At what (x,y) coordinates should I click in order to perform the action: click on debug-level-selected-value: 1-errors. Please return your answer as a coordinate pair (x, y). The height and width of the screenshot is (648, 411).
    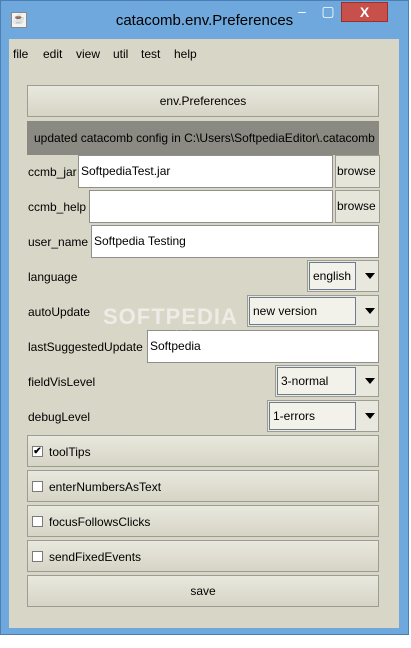
    Looking at the image, I should click on (312, 416).